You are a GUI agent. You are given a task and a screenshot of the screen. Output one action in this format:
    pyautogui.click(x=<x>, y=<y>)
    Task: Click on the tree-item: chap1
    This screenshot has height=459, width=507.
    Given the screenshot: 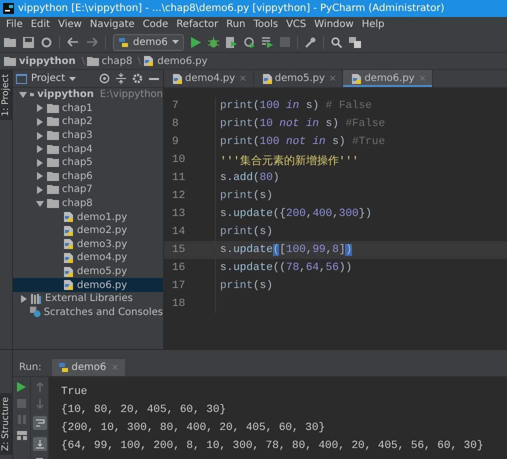 What is the action you would take?
    pyautogui.click(x=88, y=109)
    